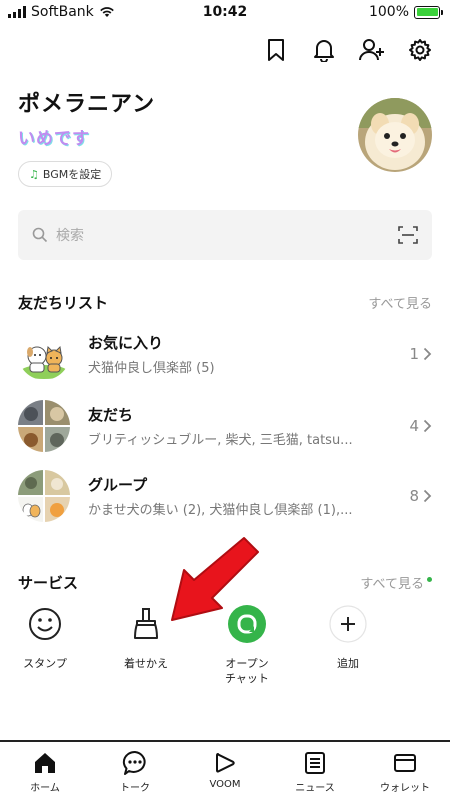 The width and height of the screenshot is (450, 800). I want to click on news-icon, so click(315, 763).